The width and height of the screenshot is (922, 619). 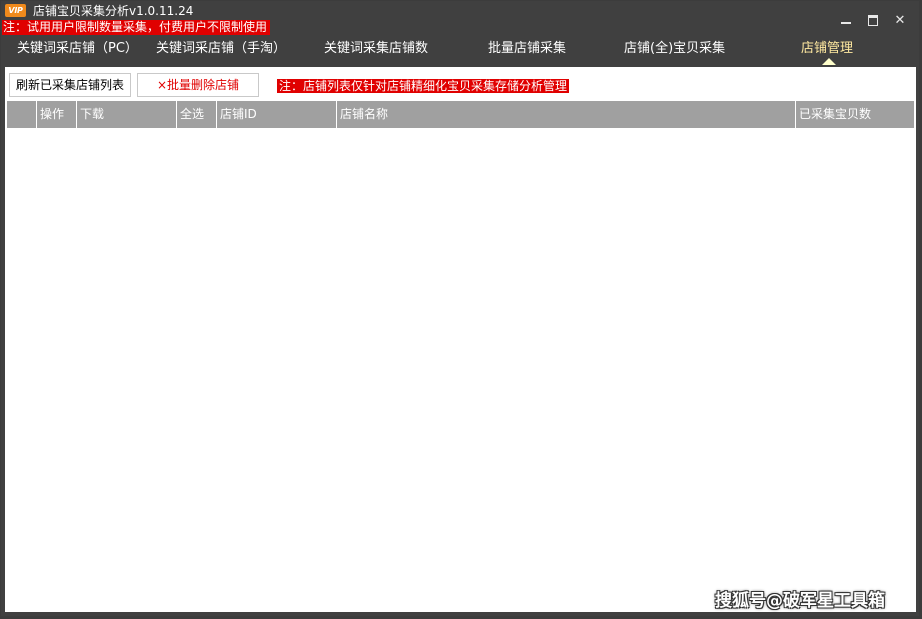 I want to click on app-title: 店铺宝贝采集分析v1.0.11.24, so click(x=113, y=11).